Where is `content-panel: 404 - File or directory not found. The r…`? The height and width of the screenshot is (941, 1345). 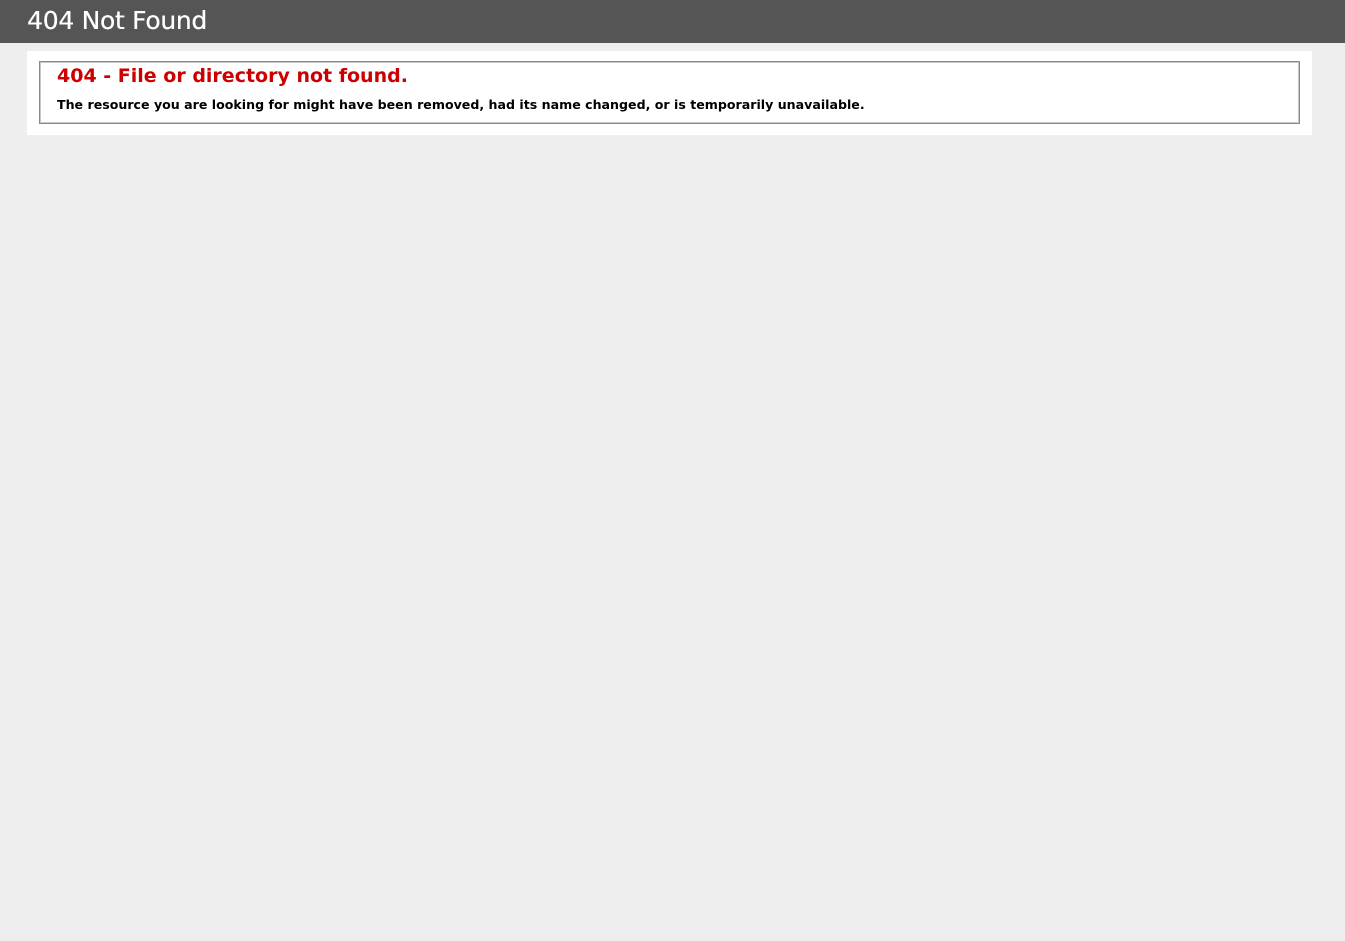 content-panel: 404 - File or directory not found. The r… is located at coordinates (669, 93).